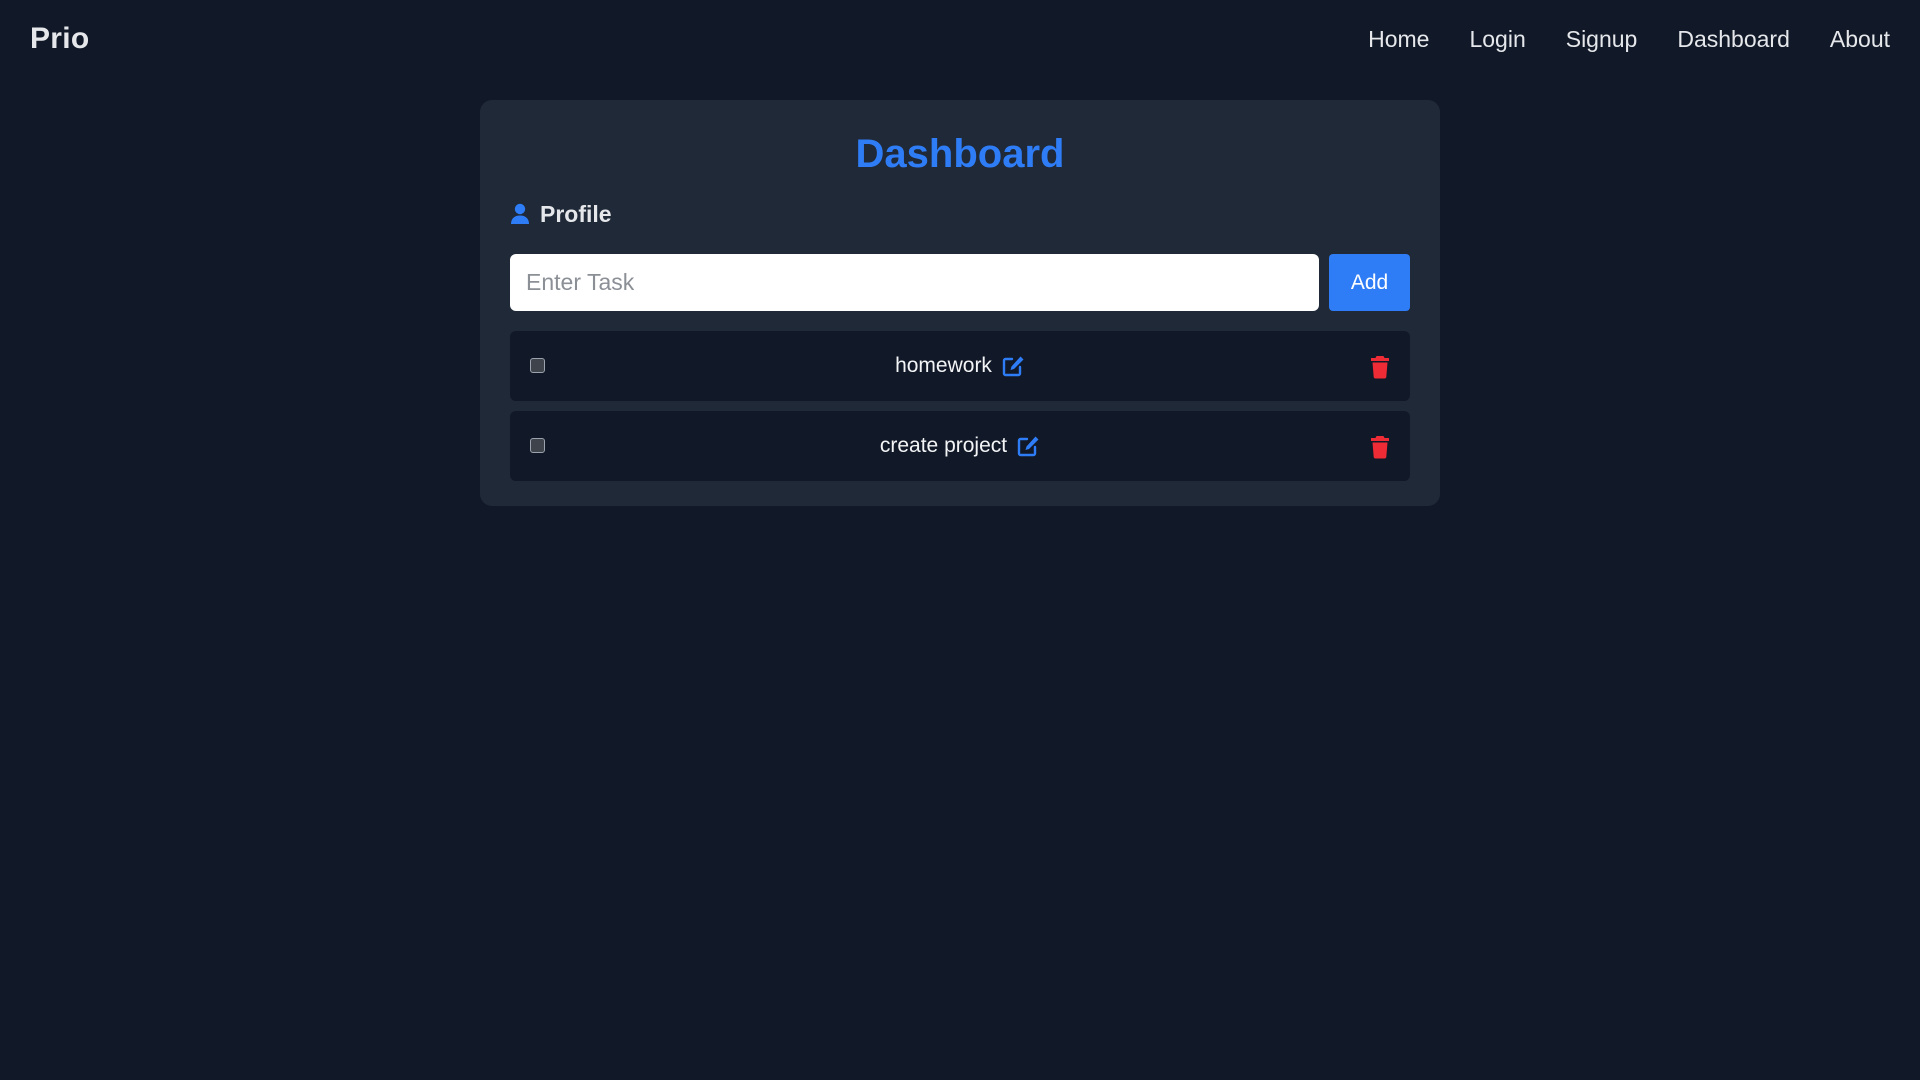 The height and width of the screenshot is (1080, 1920). I want to click on nav-link-signup: Signup, so click(1602, 39).